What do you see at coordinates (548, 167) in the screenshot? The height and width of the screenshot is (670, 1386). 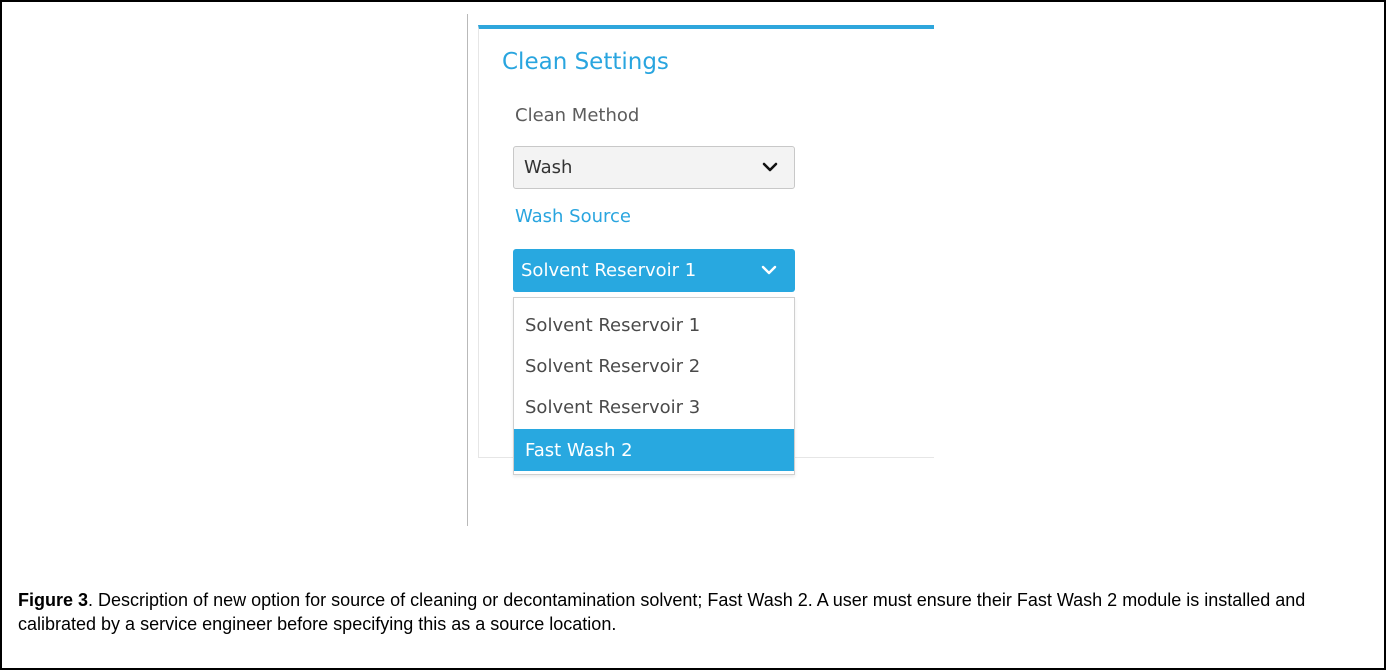 I see `clean-method-value: Wash` at bounding box center [548, 167].